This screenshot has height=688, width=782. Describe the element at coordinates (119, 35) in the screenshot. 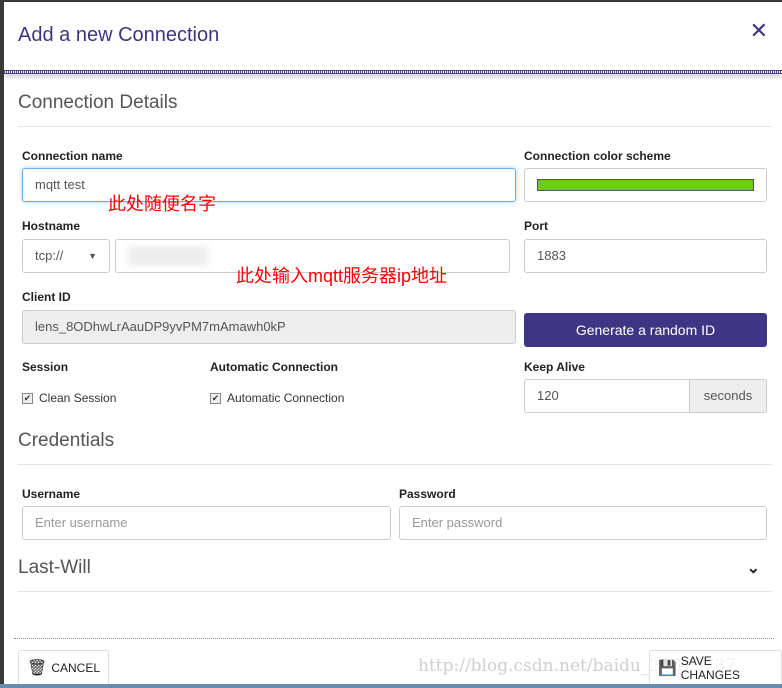

I see `dialog-title: Add a new Connection` at that location.